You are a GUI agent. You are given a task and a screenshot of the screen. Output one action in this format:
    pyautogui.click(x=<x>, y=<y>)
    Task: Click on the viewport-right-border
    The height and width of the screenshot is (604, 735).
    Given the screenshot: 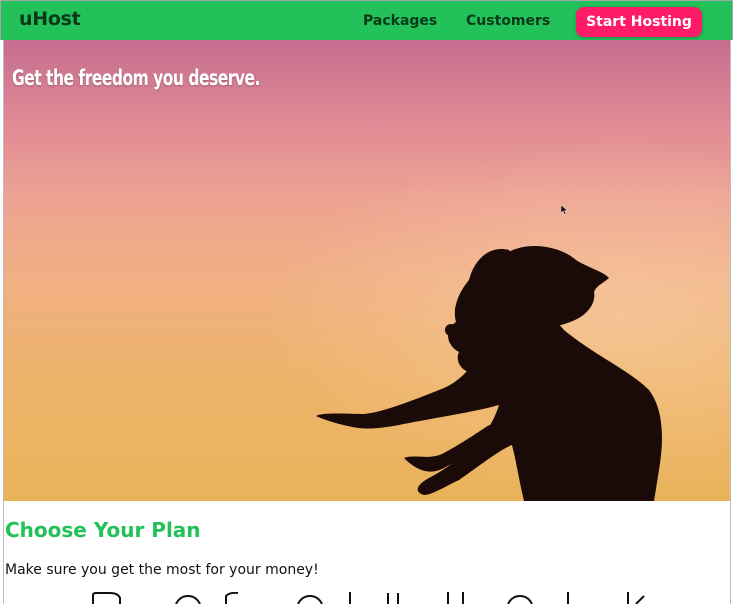 What is the action you would take?
    pyautogui.click(x=730, y=322)
    